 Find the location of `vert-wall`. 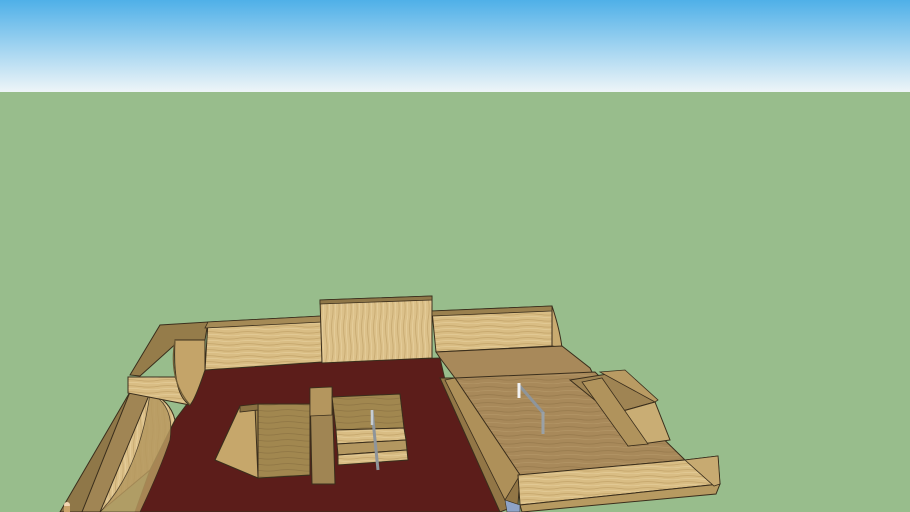

vert-wall is located at coordinates (376, 329).